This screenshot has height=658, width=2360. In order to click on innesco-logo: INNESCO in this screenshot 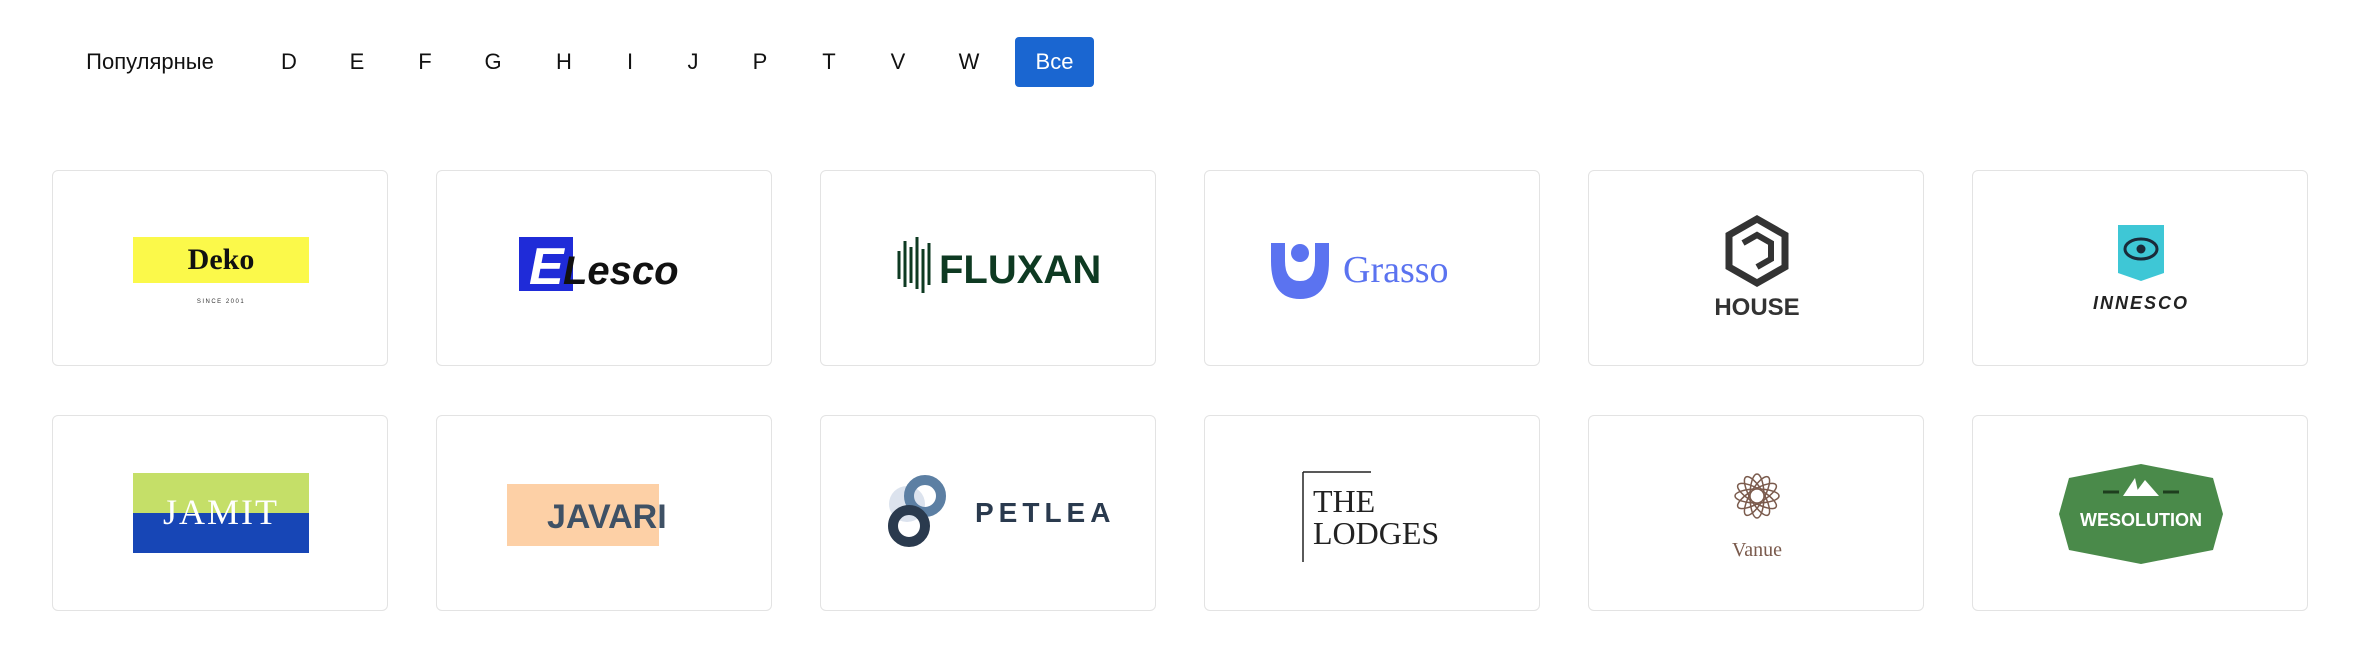, I will do `click(2141, 269)`.